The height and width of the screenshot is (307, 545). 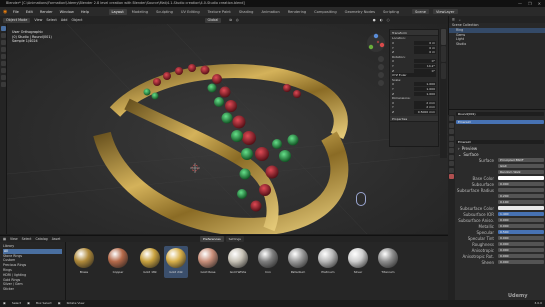 I want to click on cursor-tool-icon, so click(x=3, y=35).